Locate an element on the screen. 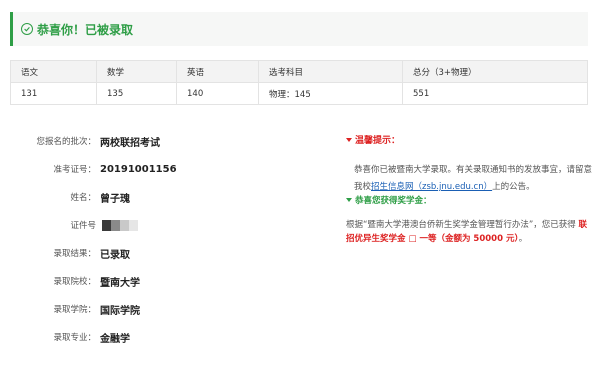 The height and width of the screenshot is (366, 600). exam-number-label: 准考证号： is located at coordinates (74, 170).